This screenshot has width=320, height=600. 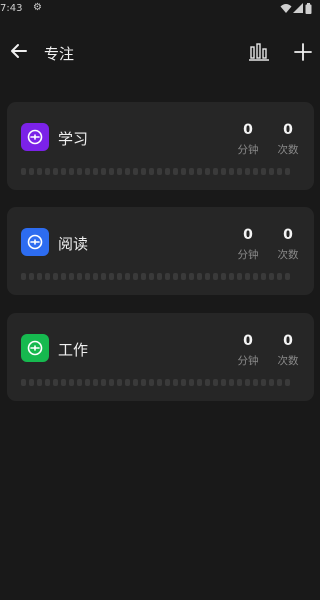 What do you see at coordinates (286, 8) in the screenshot?
I see `wifi-icon` at bounding box center [286, 8].